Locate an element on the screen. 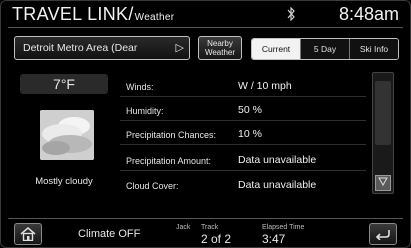 This screenshot has width=411, height=248. cloud-icon is located at coordinates (67, 135).